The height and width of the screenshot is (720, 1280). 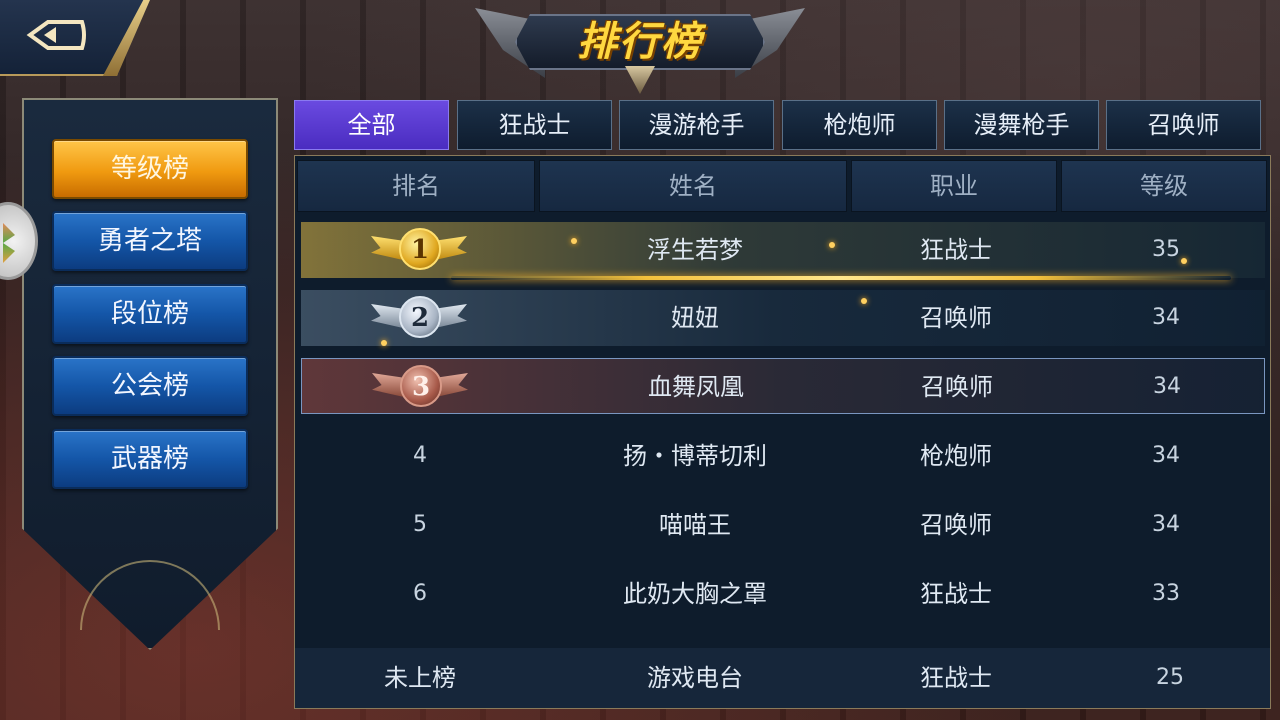 What do you see at coordinates (783, 594) in the screenshot?
I see `table-row: 6 此奶大胸之罩 狂战士 33` at bounding box center [783, 594].